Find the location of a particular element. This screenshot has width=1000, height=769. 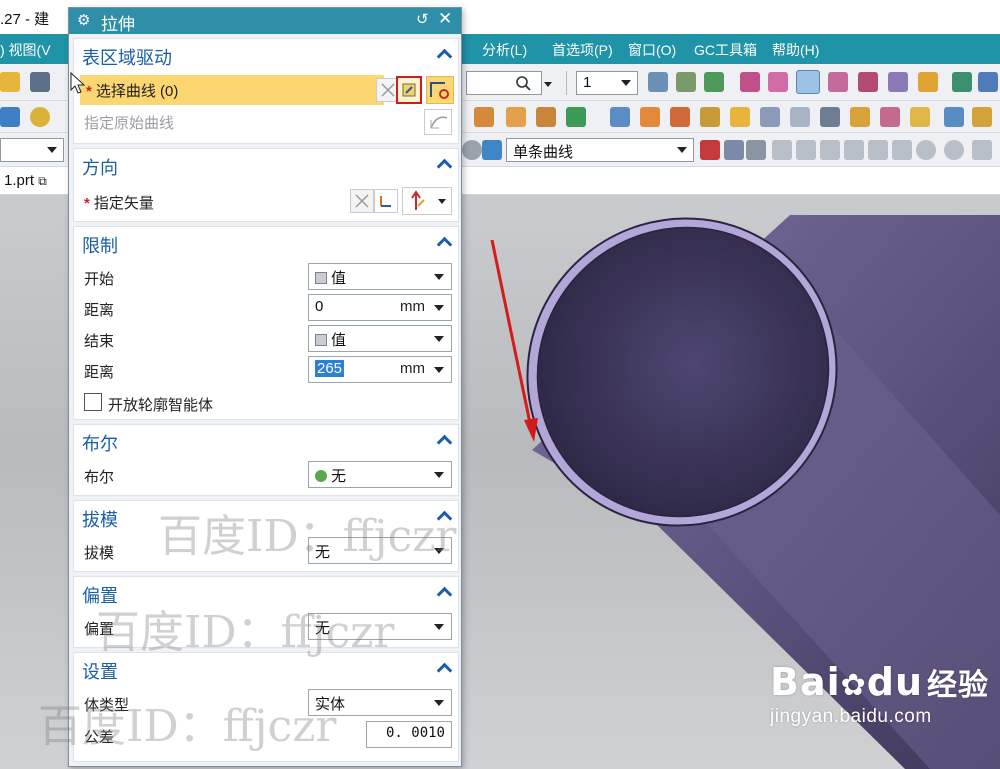

origin-curve-row: 指定原始曲线 is located at coordinates (266, 122).